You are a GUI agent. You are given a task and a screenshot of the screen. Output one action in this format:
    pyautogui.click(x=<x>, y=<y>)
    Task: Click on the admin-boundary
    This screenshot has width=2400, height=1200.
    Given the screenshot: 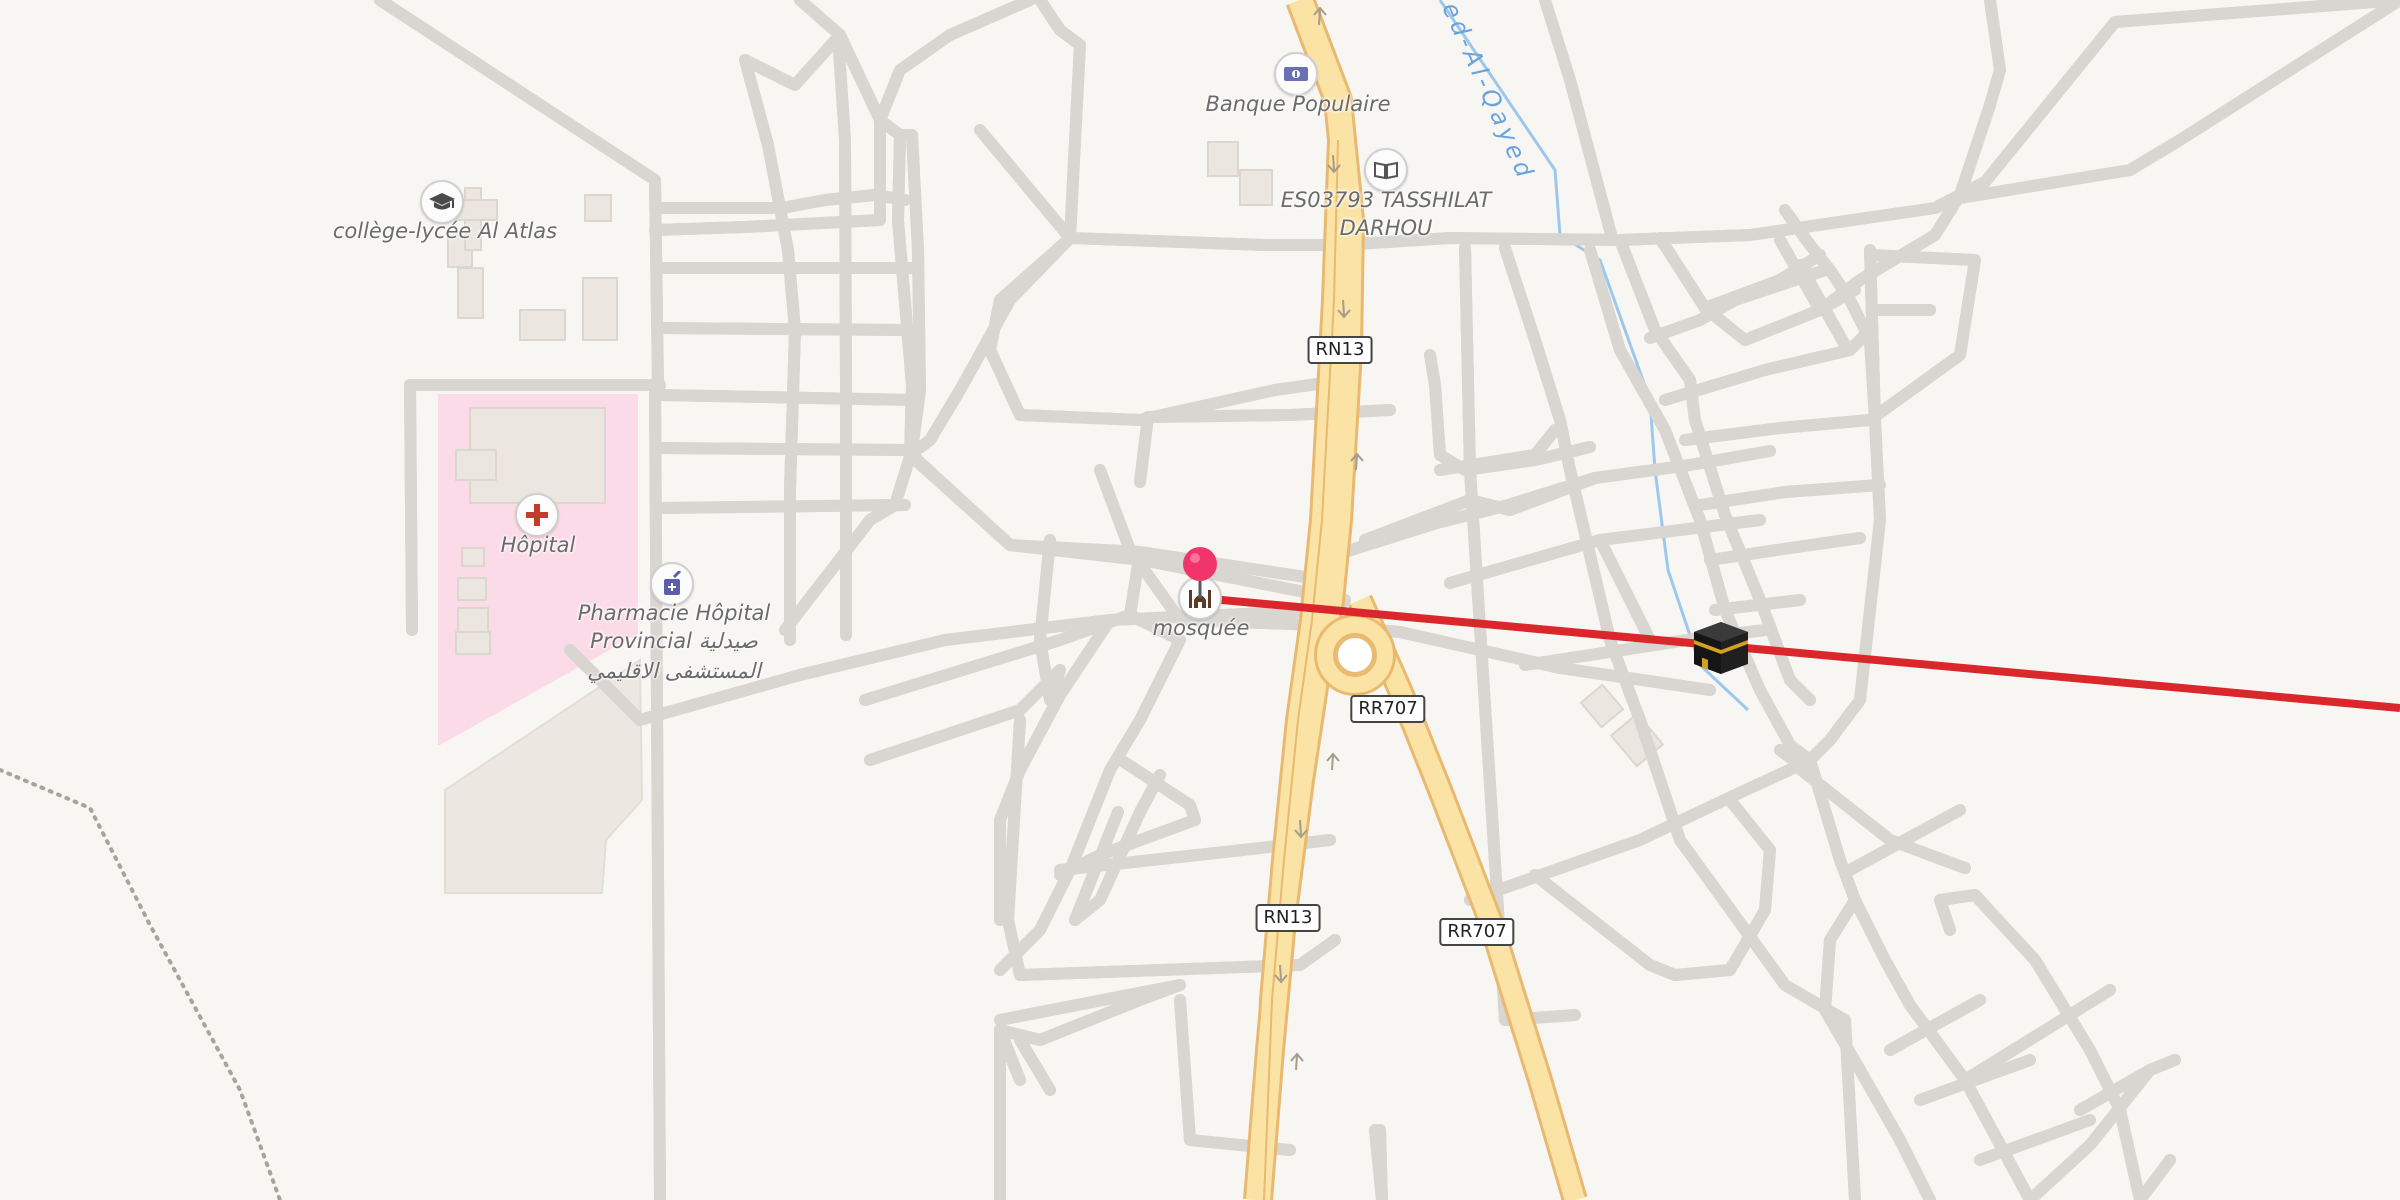 What is the action you would take?
    pyautogui.click(x=141, y=984)
    